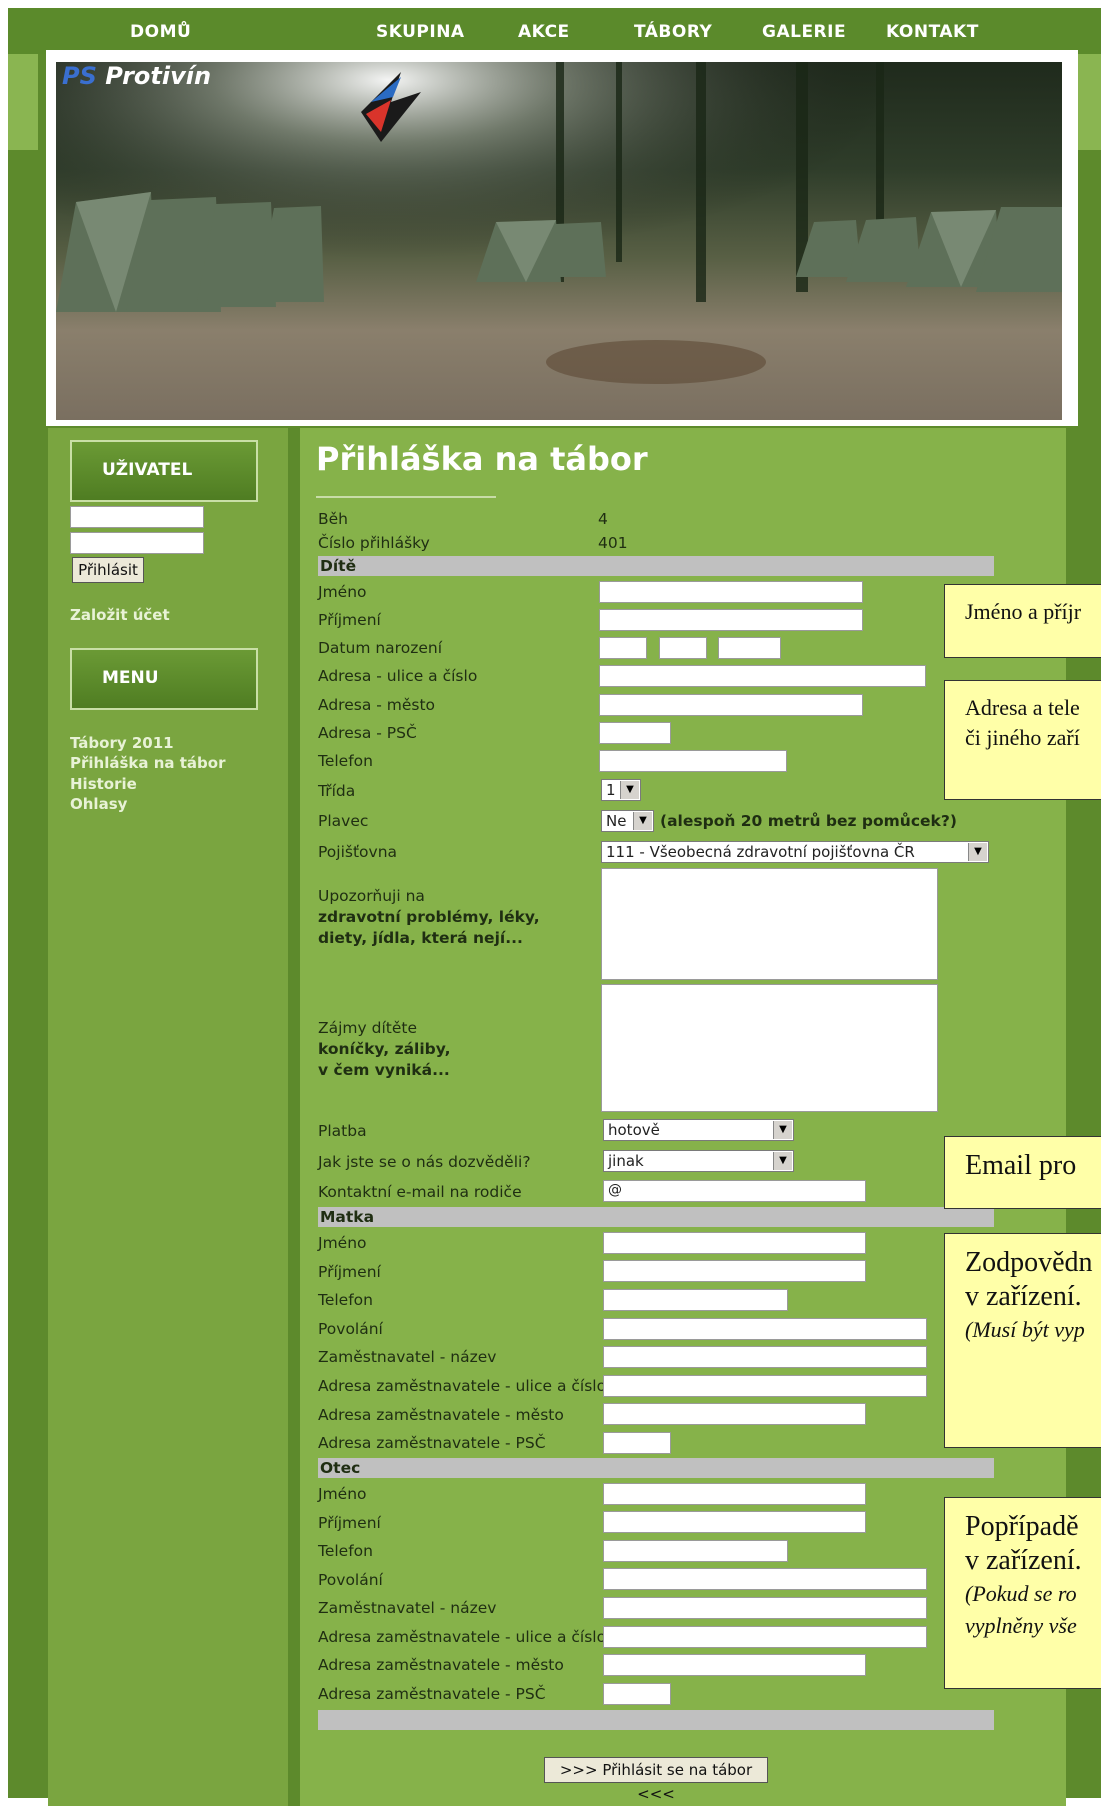 The image size is (1101, 1806). I want to click on application-number-label: Číslo přihlášky, so click(374, 543).